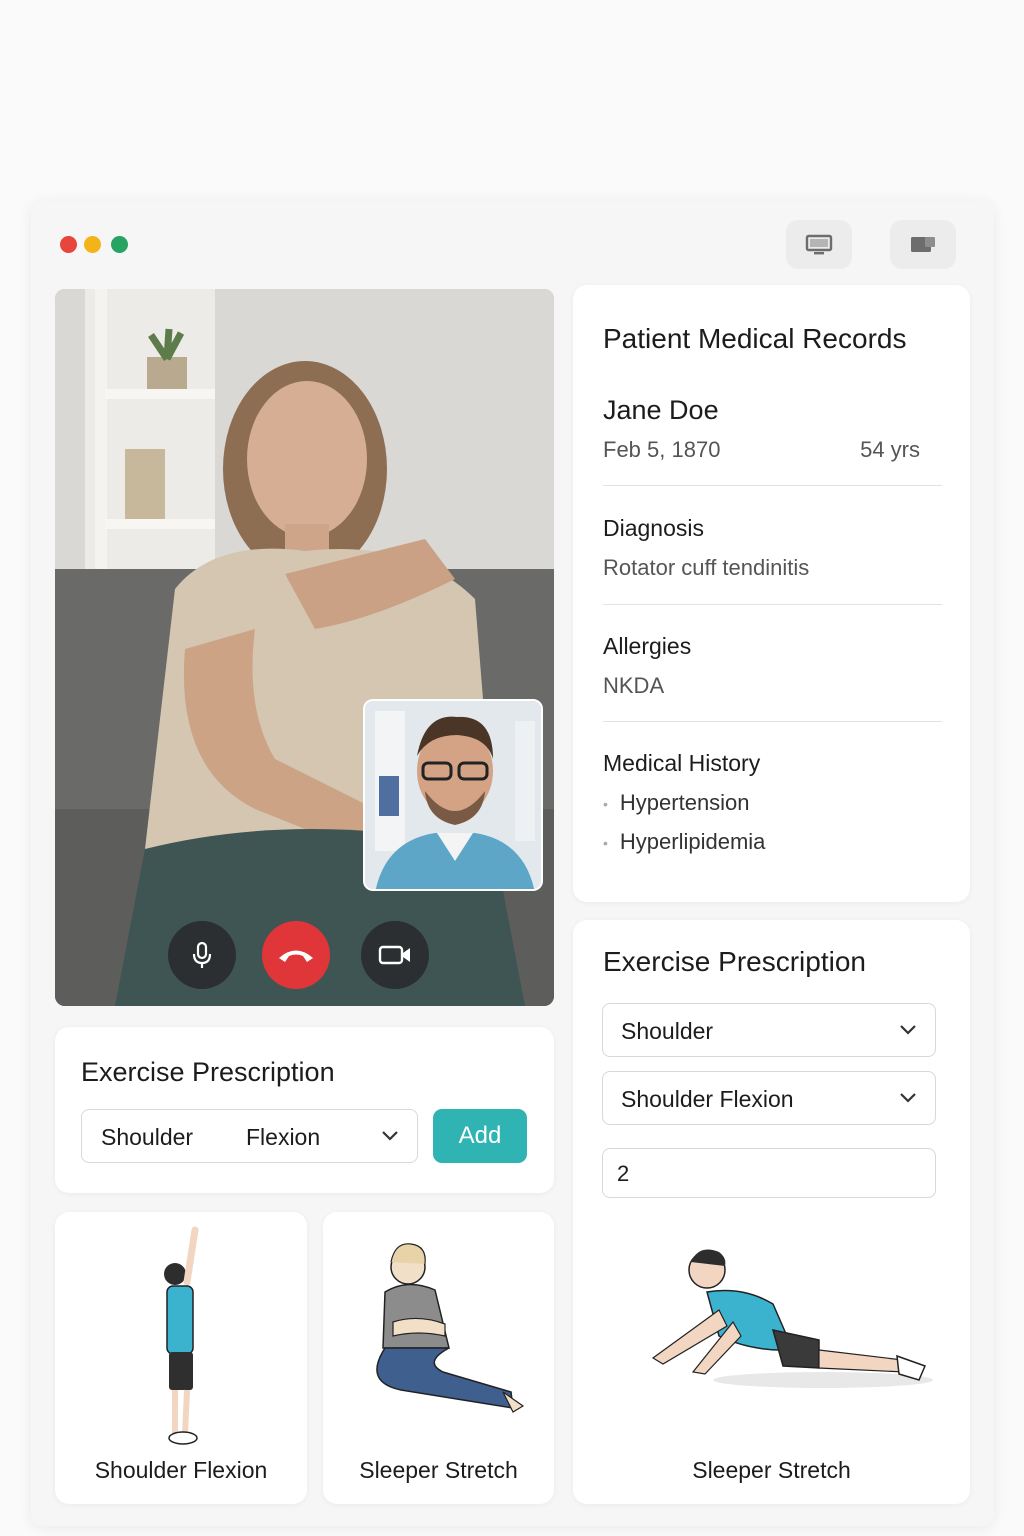  I want to click on video-camera-icon, so click(394, 955).